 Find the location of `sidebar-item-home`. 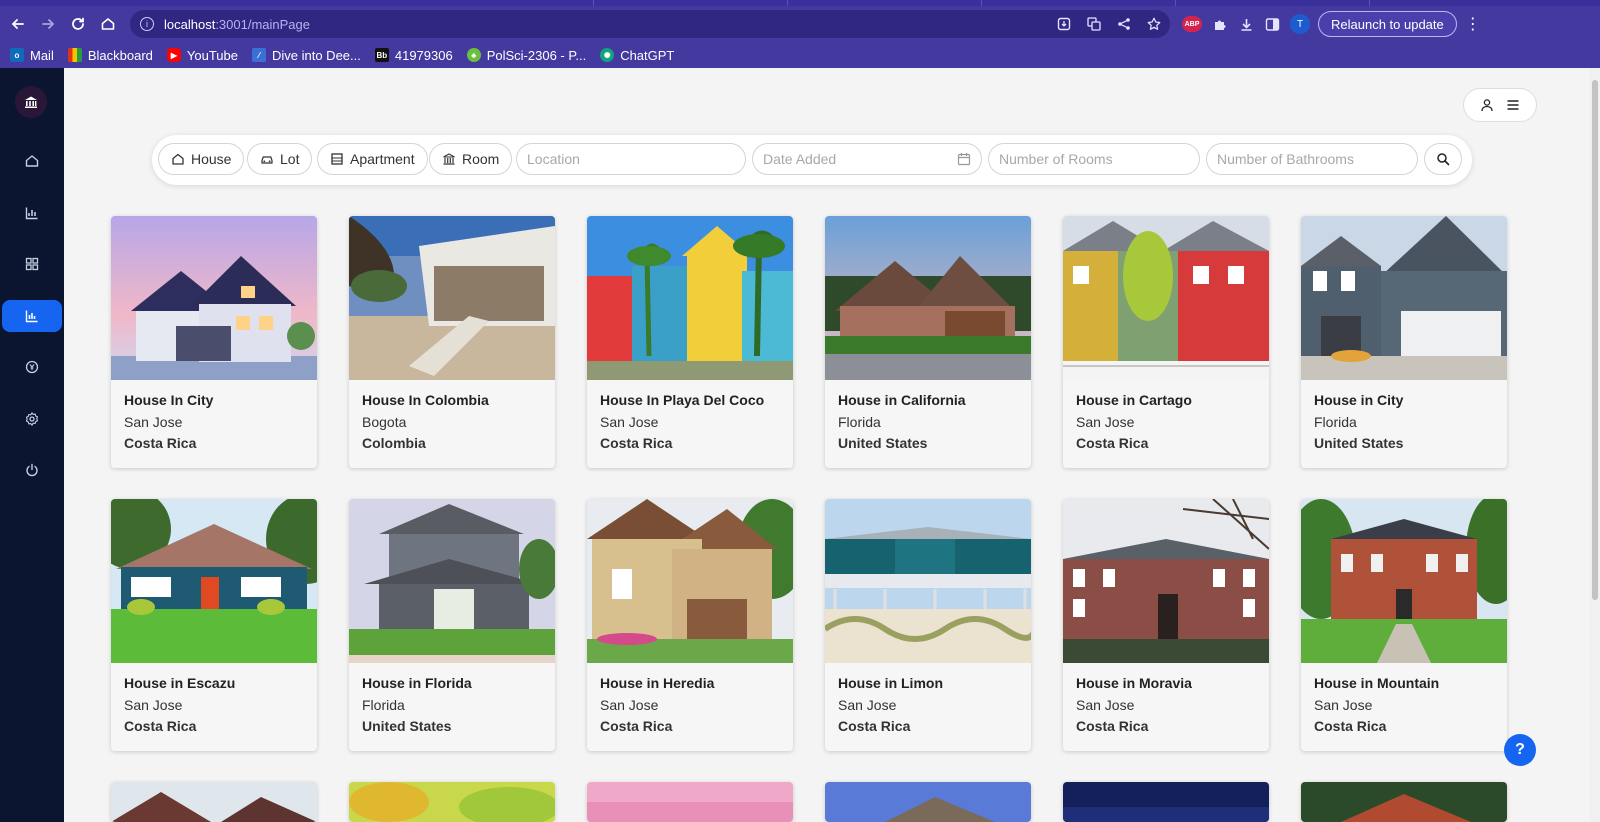

sidebar-item-home is located at coordinates (32, 161).